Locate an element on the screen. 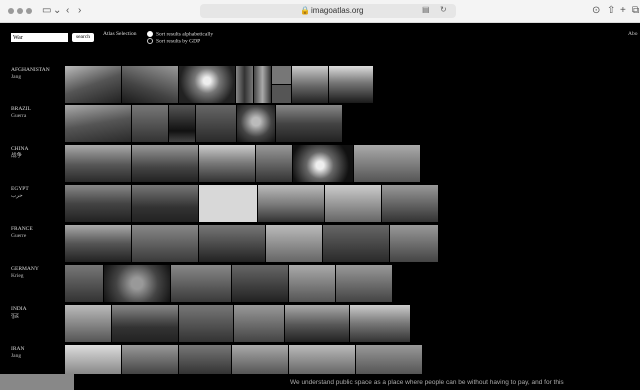 The width and height of the screenshot is (640, 390). country-label-china: CHINA 战争 is located at coordinates (20, 152).